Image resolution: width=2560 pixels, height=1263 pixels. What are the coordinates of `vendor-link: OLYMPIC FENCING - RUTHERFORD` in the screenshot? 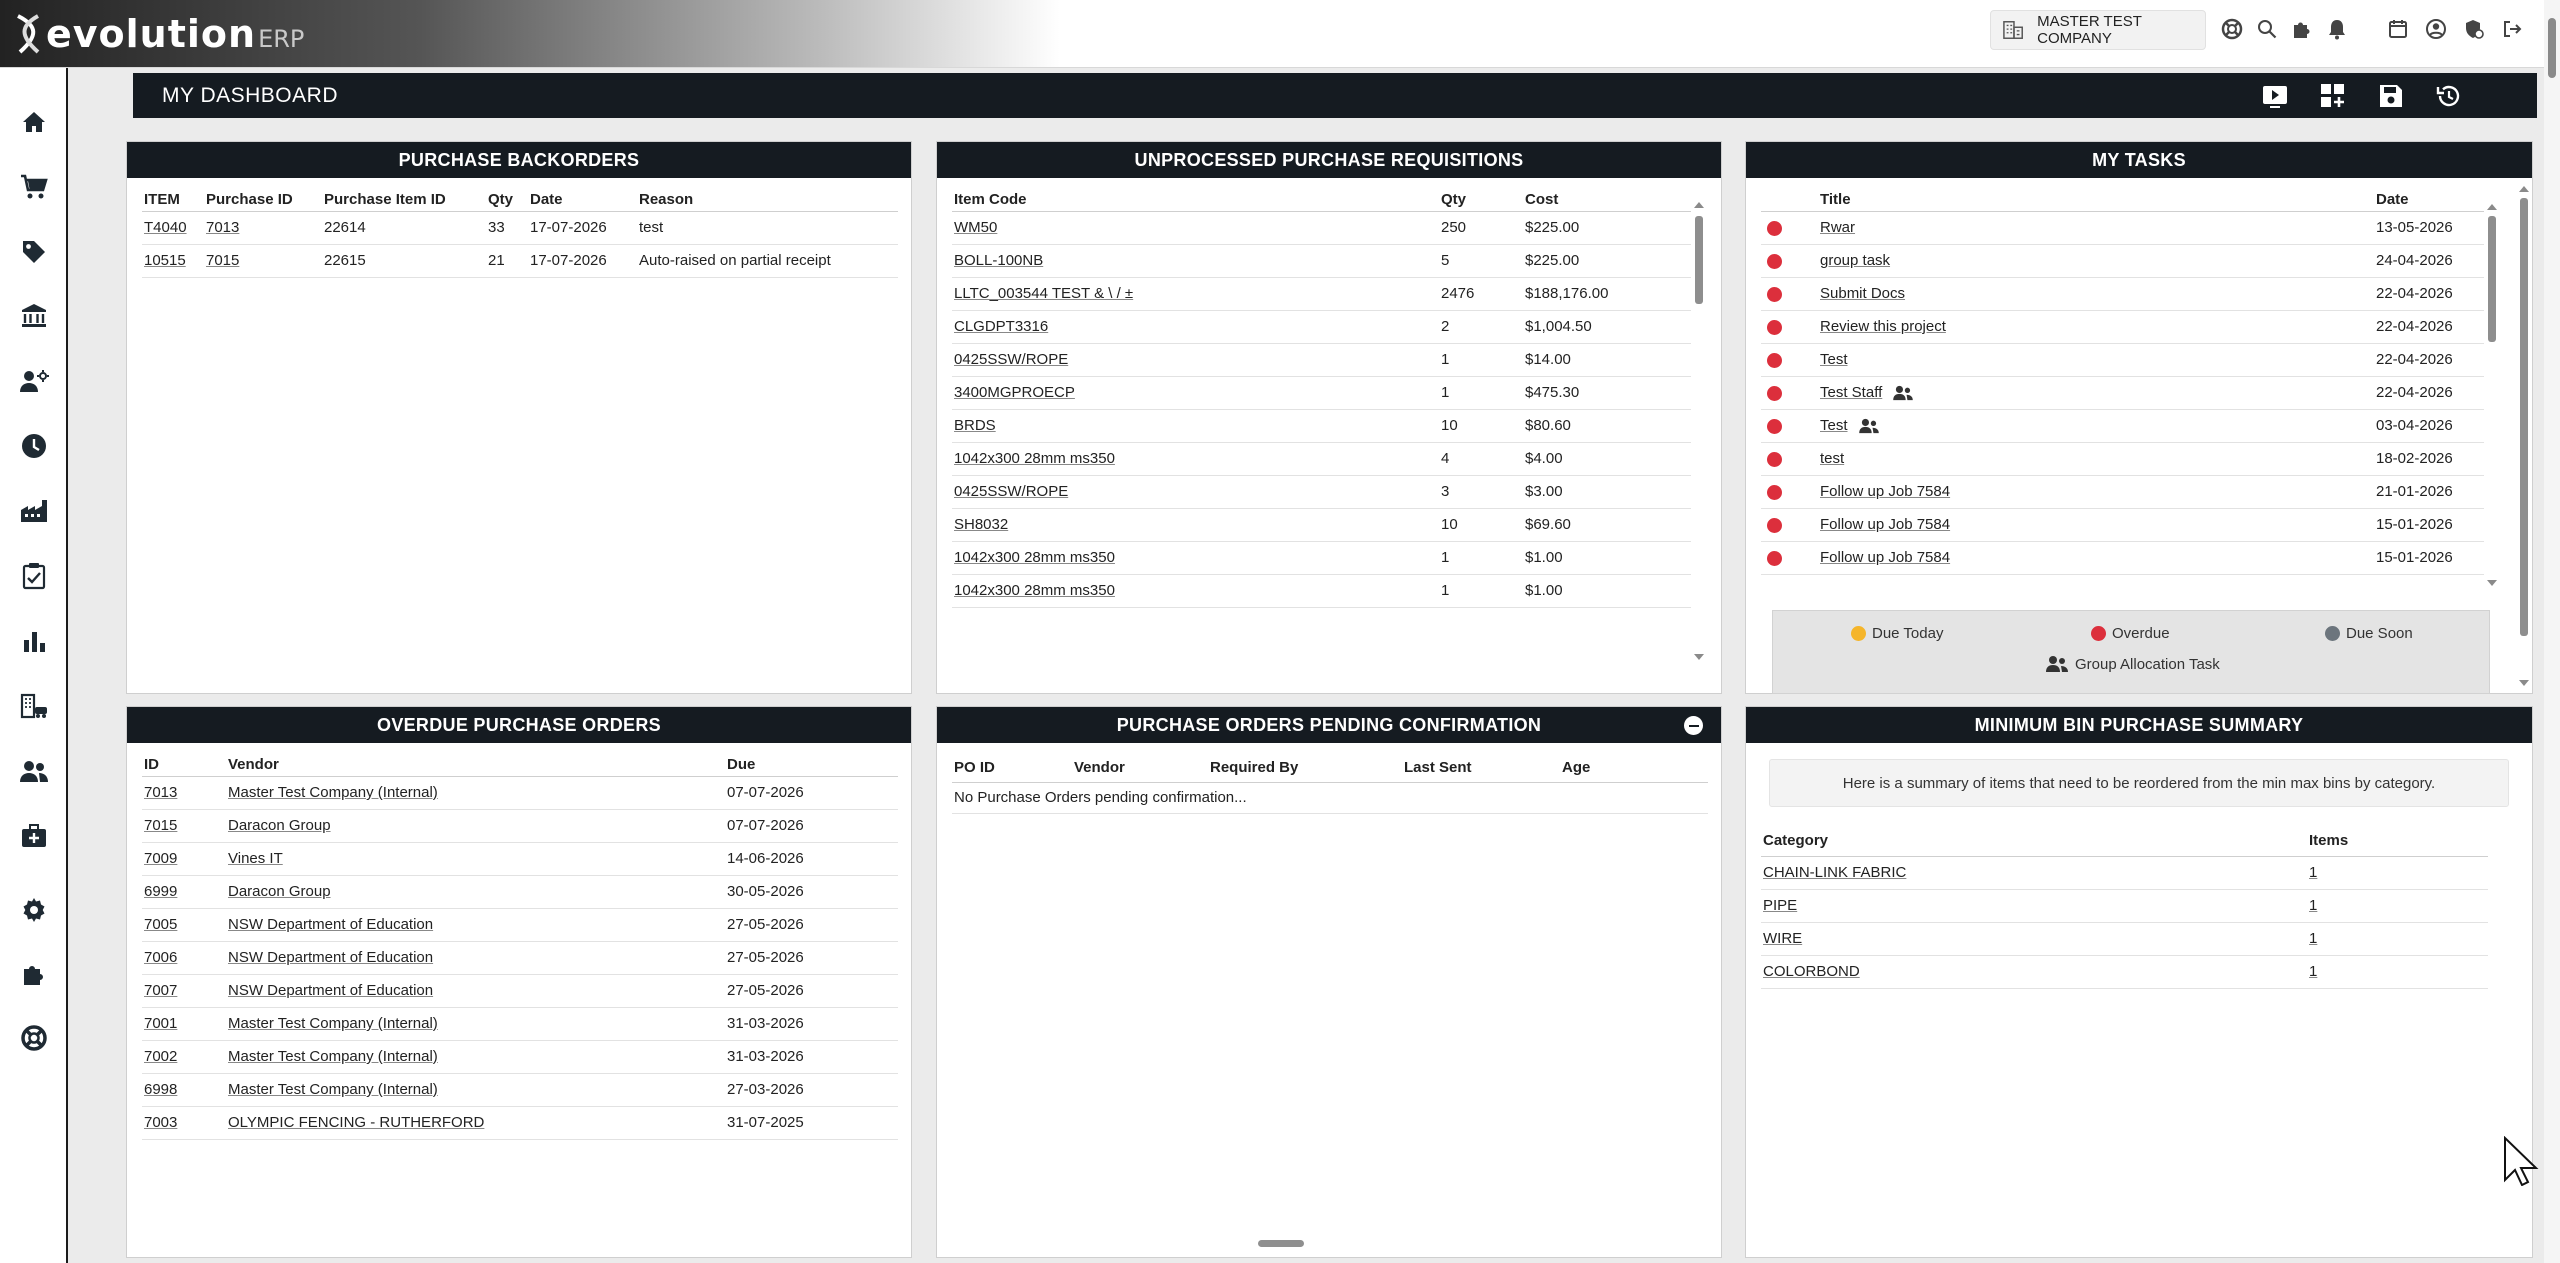 It's located at (475, 1123).